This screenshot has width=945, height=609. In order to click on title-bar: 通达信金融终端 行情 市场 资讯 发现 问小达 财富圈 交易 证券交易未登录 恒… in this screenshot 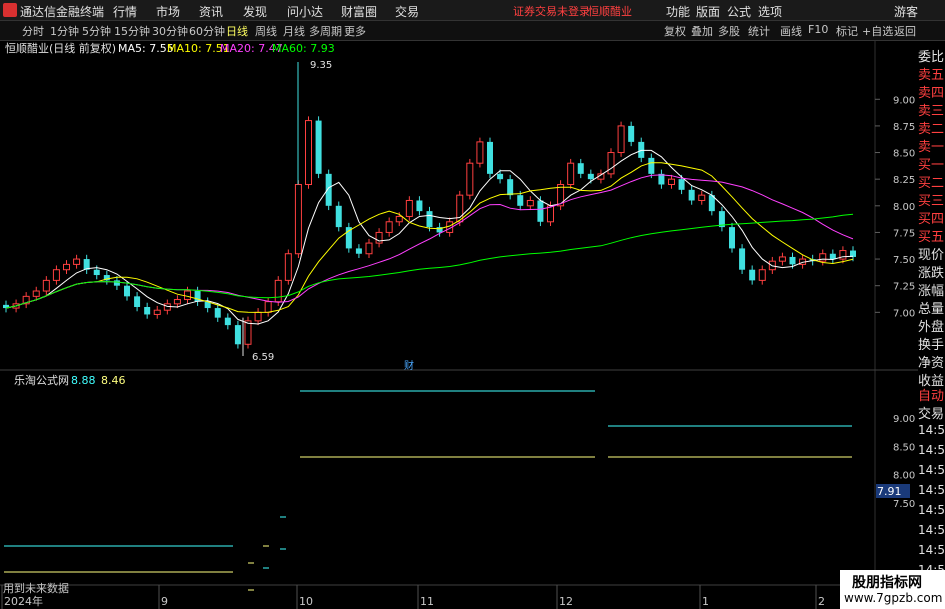, I will do `click(472, 10)`.